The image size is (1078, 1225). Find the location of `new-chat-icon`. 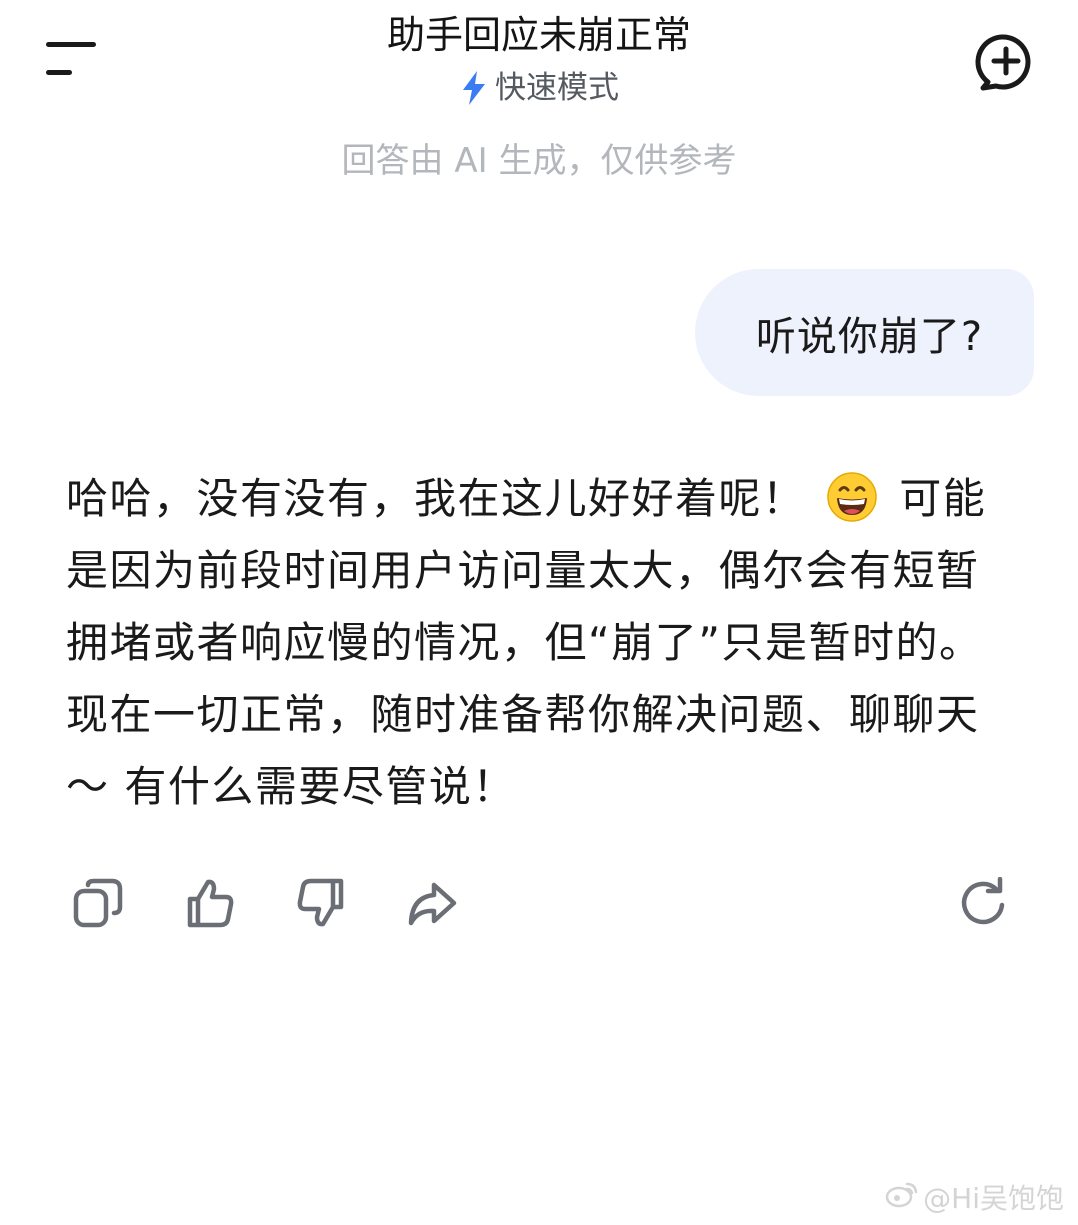

new-chat-icon is located at coordinates (1006, 66).